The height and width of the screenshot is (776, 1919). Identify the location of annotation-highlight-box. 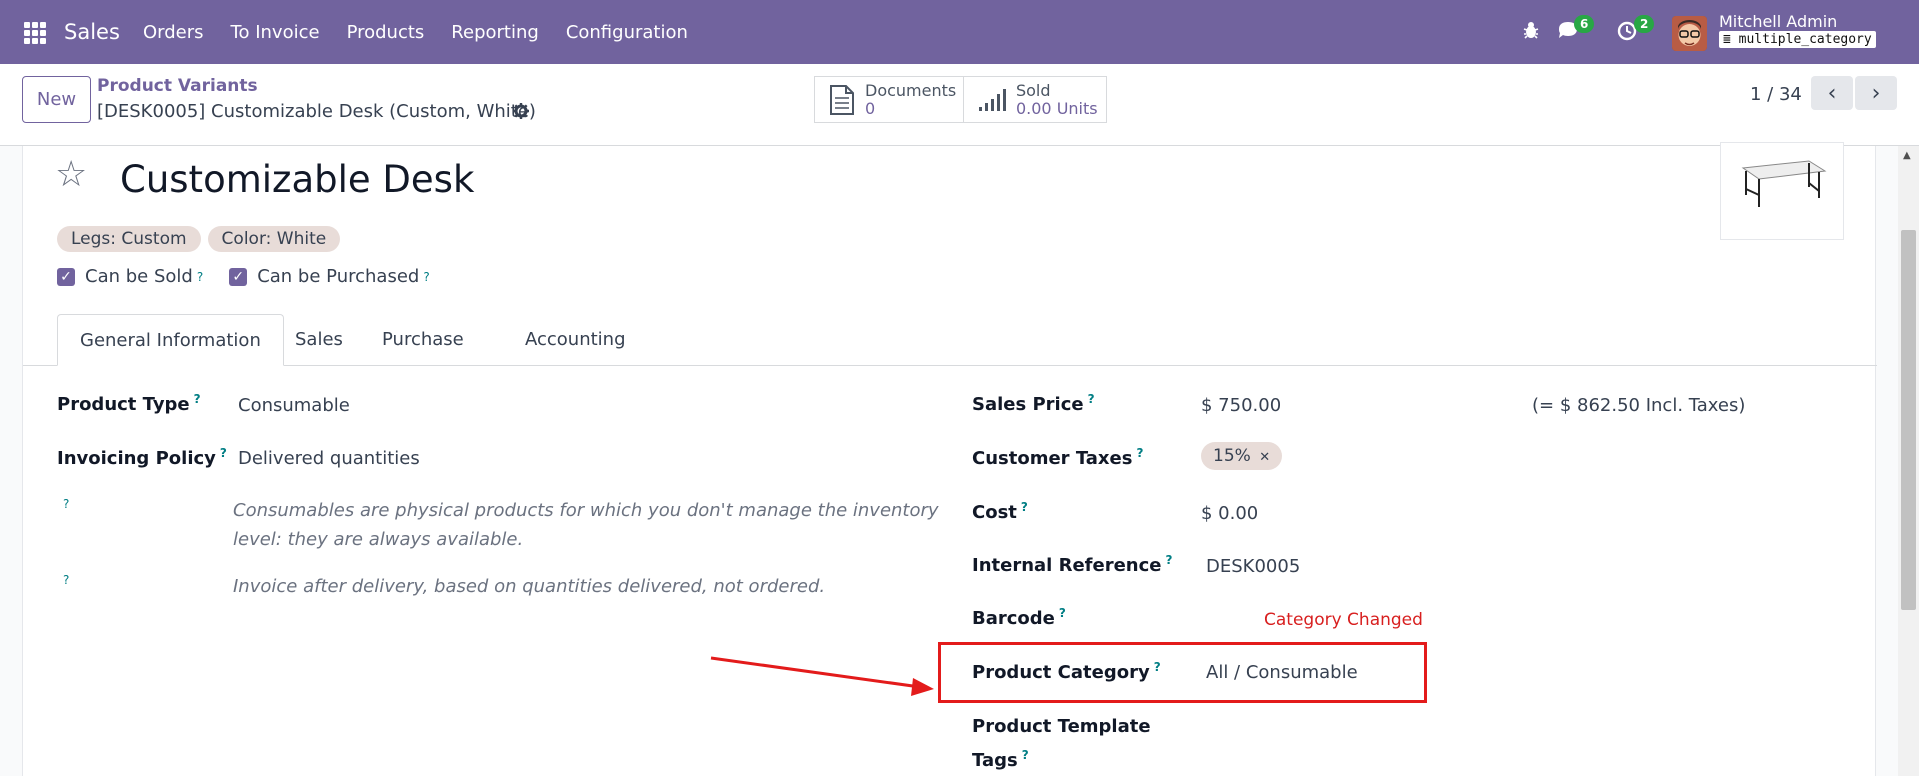
(1182, 672).